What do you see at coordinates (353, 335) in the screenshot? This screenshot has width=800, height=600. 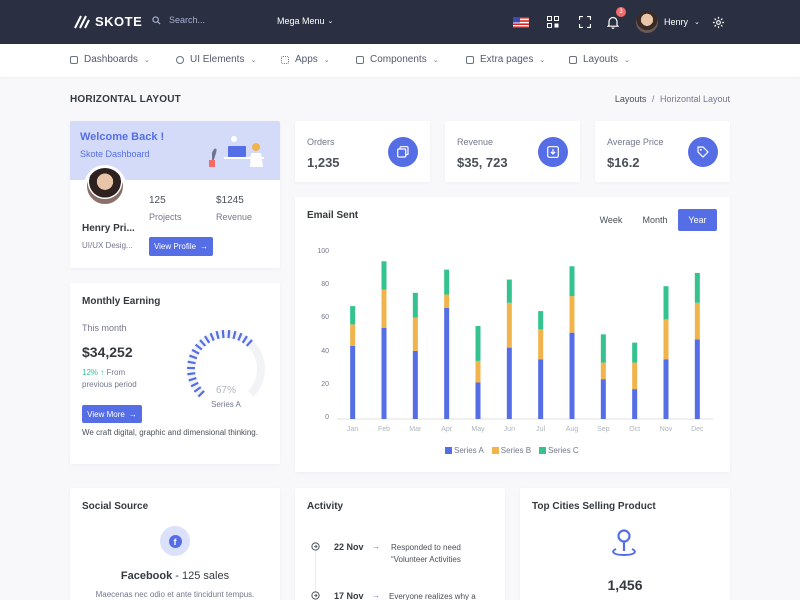 I see `bar-series-b-jan` at bounding box center [353, 335].